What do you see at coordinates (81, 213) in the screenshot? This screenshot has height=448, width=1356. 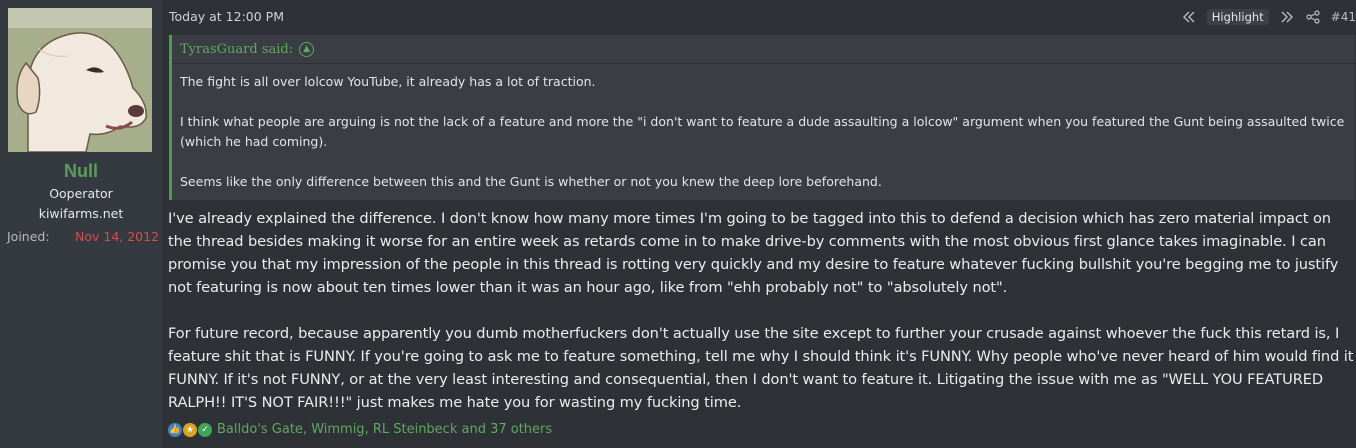 I see `user-subtitle: kiwifarms.net` at bounding box center [81, 213].